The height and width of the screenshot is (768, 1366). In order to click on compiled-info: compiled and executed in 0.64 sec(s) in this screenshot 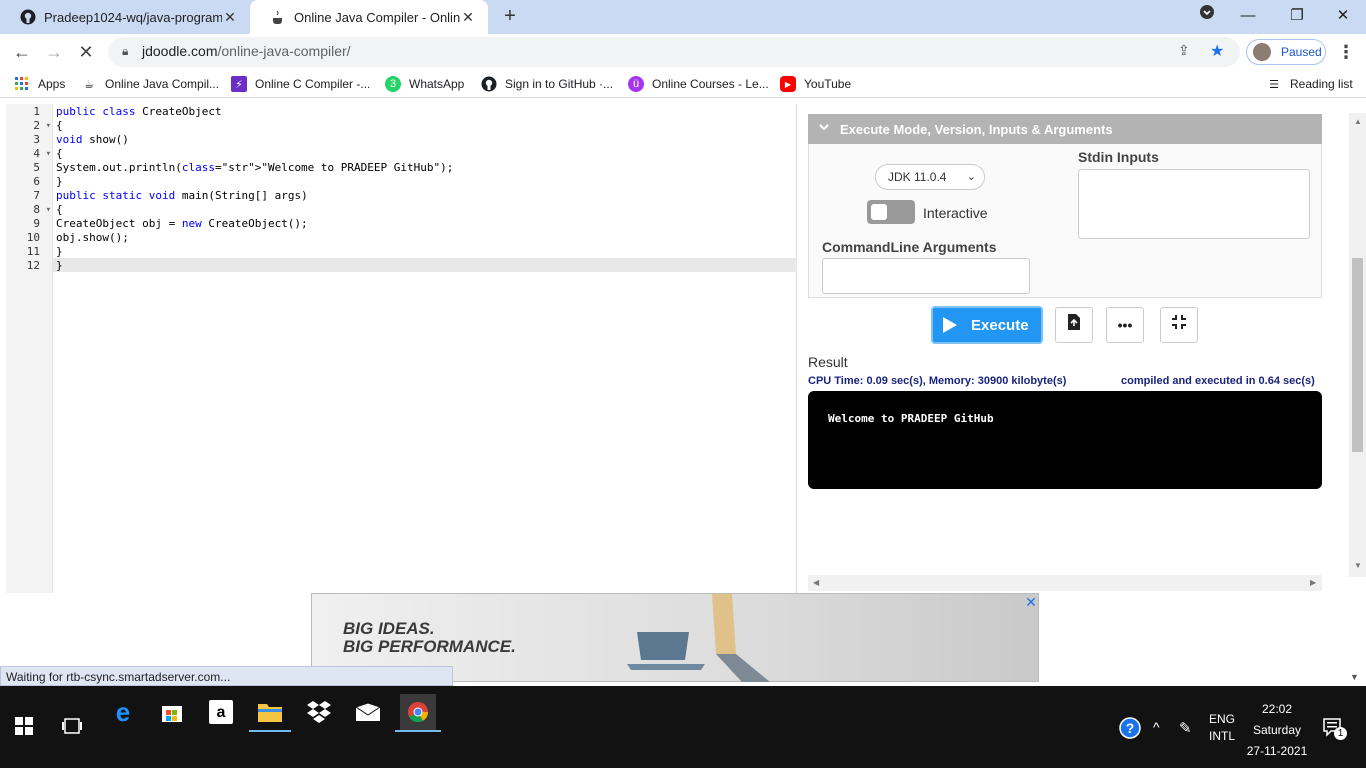, I will do `click(1218, 381)`.